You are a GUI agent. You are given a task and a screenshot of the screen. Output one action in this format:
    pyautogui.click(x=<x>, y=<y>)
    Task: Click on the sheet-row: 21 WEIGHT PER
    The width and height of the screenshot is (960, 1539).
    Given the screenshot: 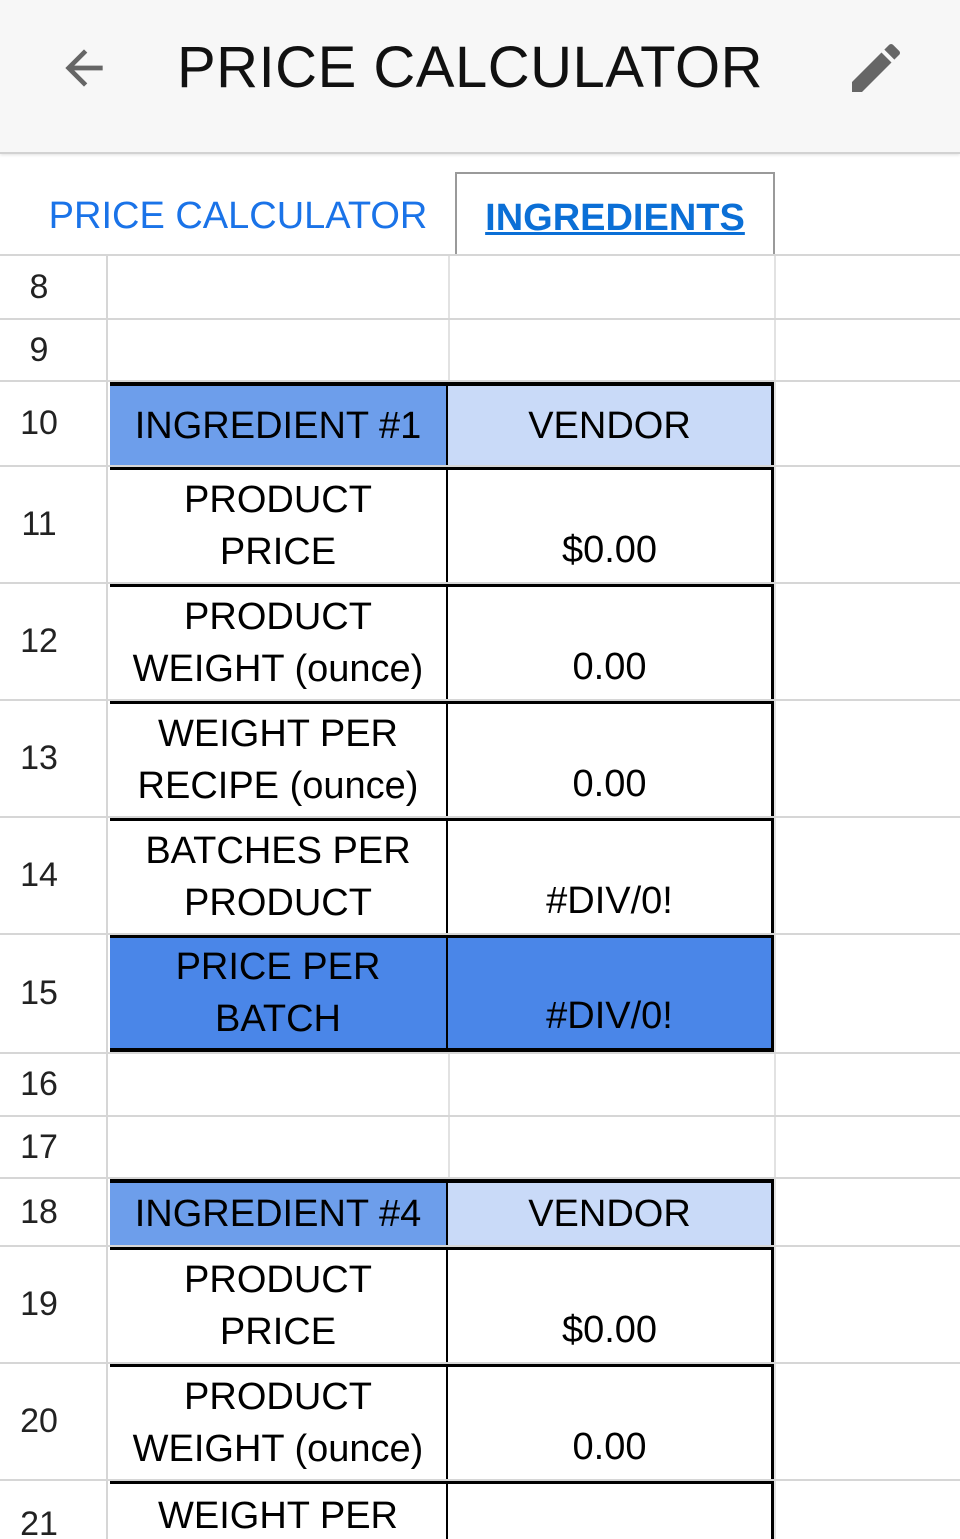 What is the action you would take?
    pyautogui.click(x=480, y=1509)
    